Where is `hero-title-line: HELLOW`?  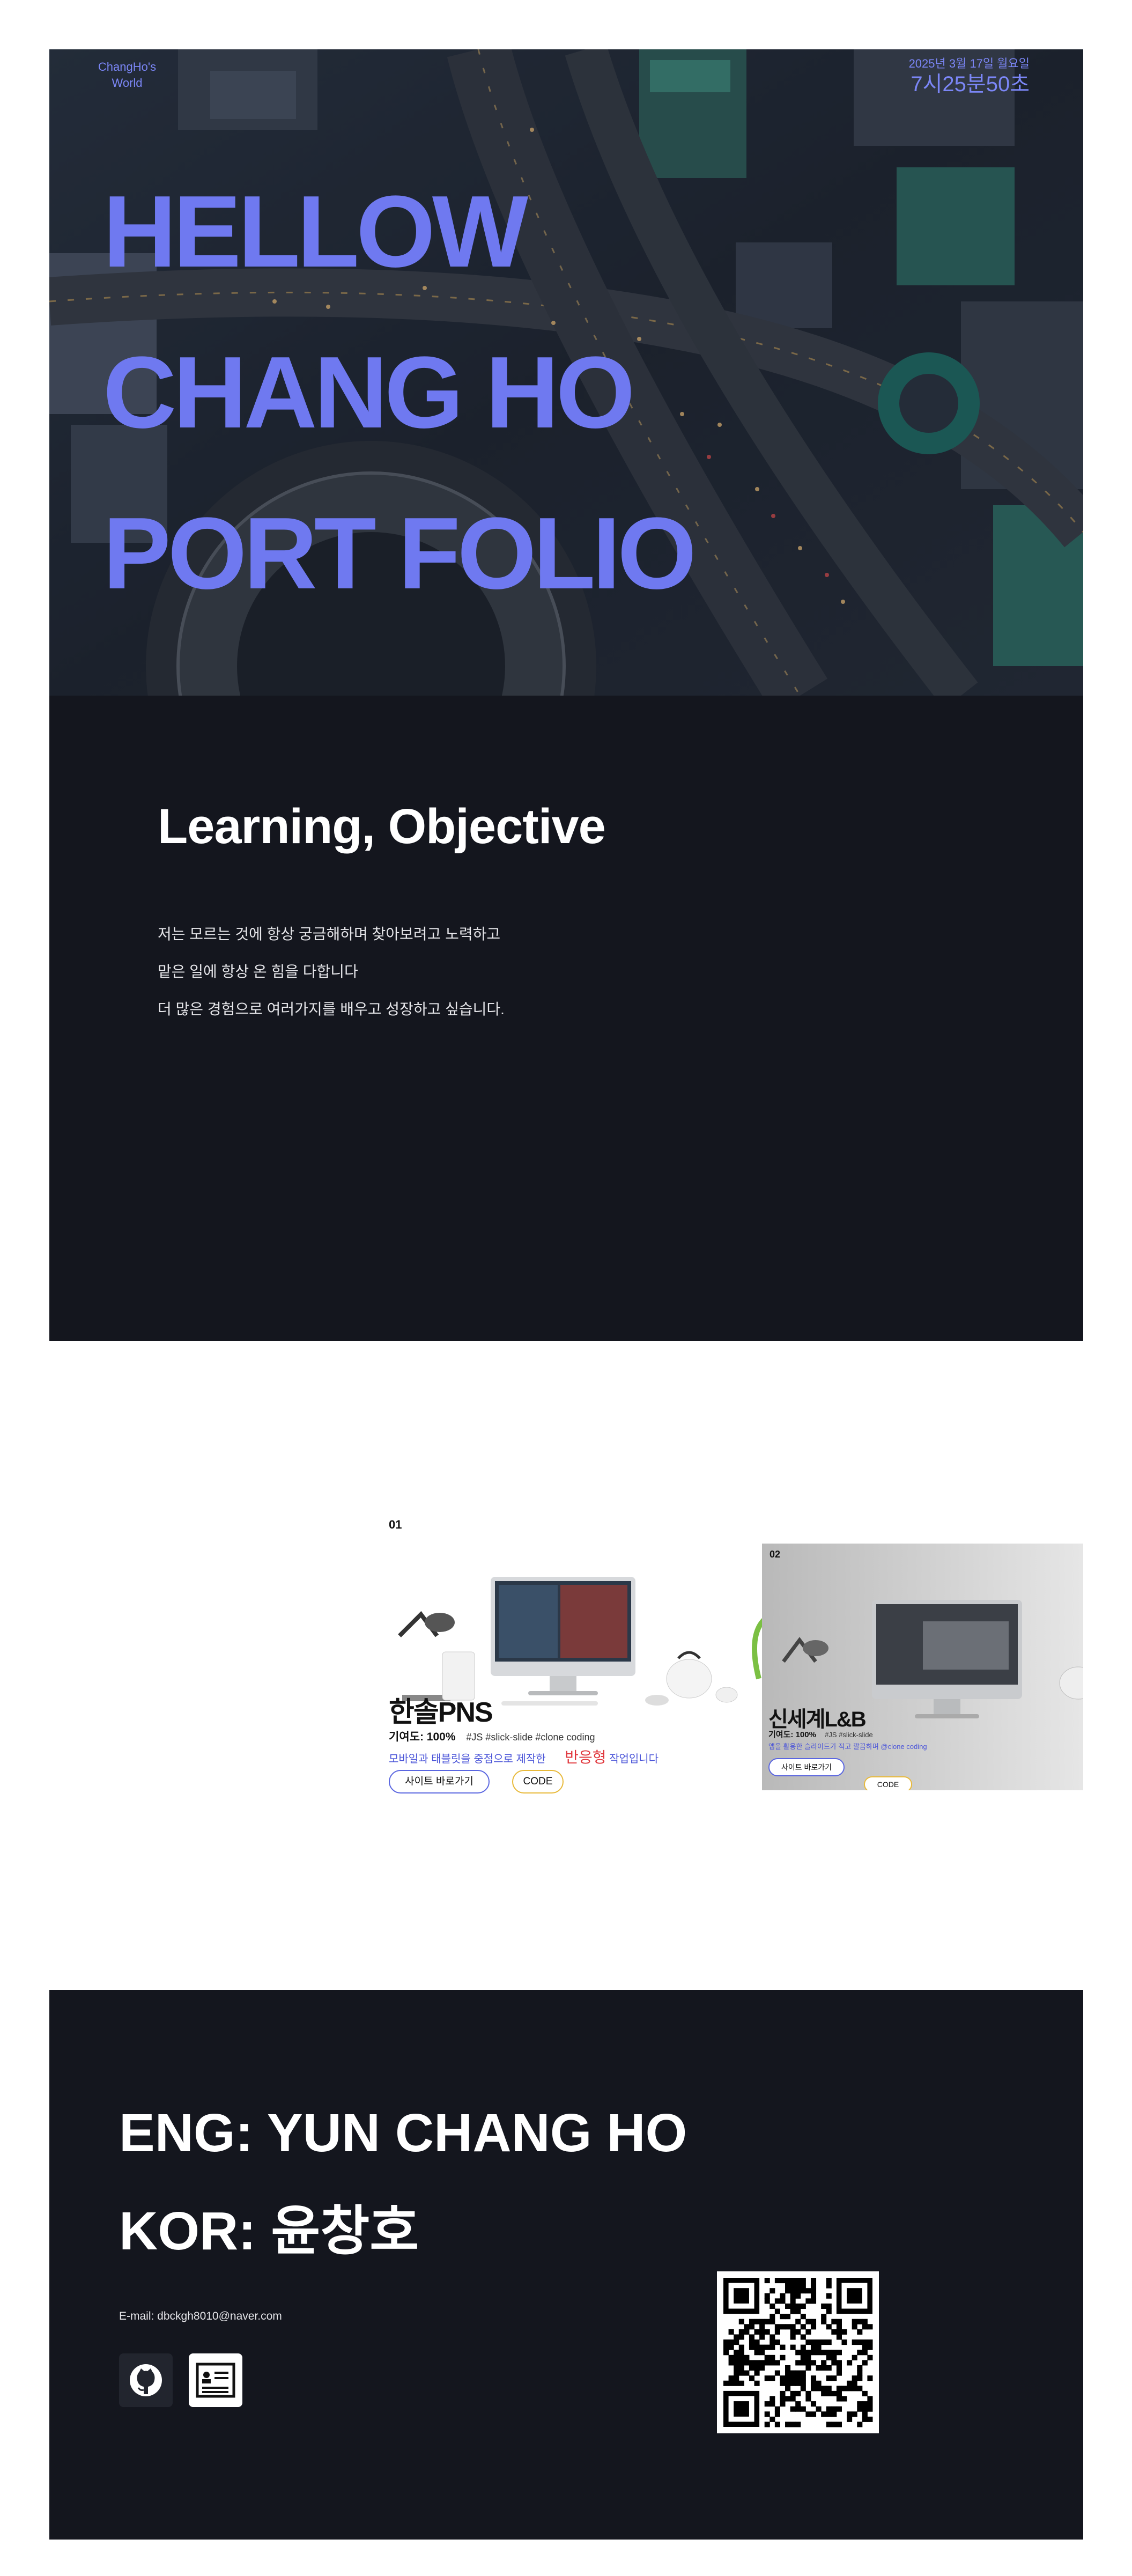 hero-title-line: HELLOW is located at coordinates (315, 232).